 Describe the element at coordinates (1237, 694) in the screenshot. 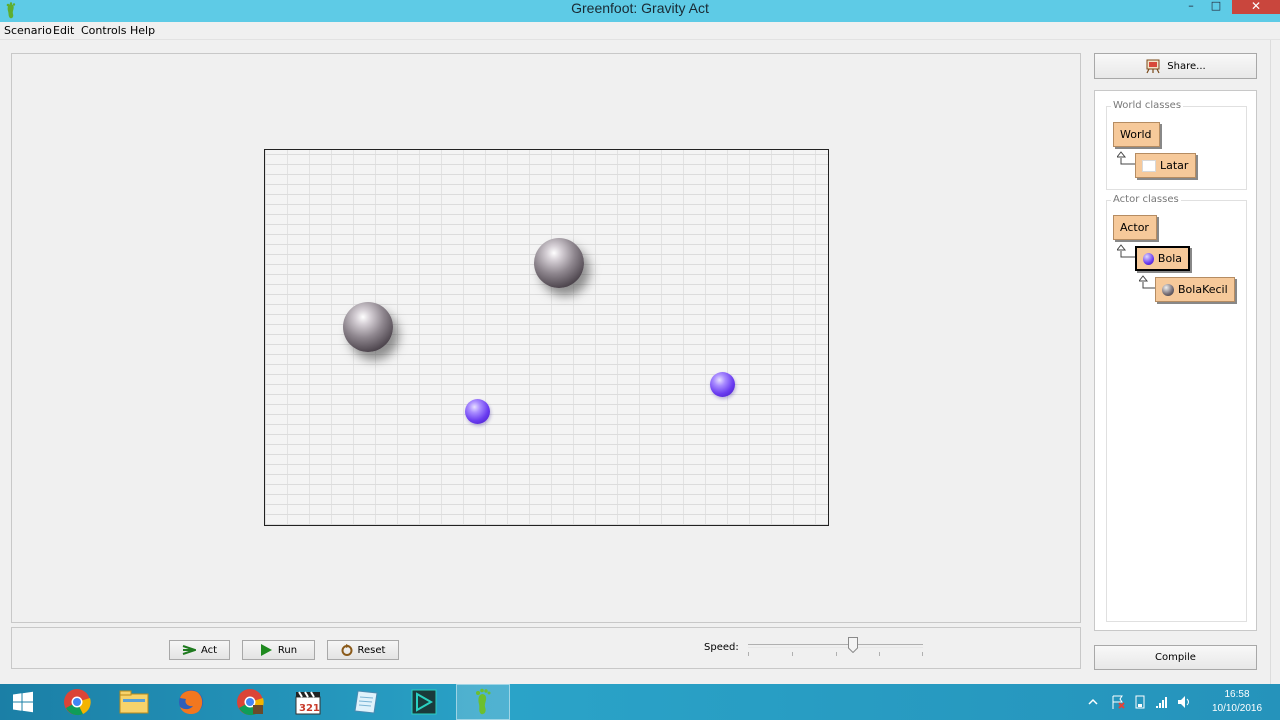

I see `clock-time: 16:58` at that location.